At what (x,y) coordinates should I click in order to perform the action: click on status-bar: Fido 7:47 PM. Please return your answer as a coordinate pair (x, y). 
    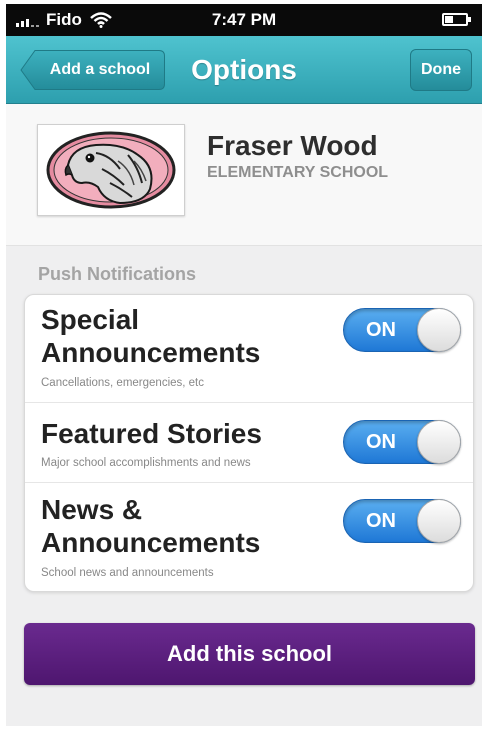
    Looking at the image, I should click on (244, 20).